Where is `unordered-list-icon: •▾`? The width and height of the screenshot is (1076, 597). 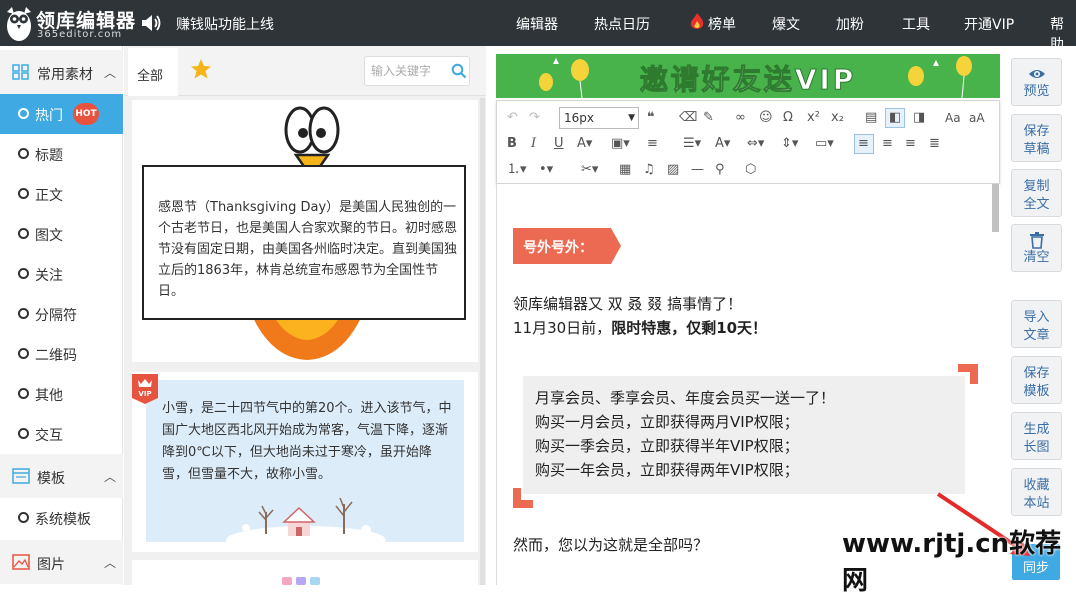
unordered-list-icon: •▾ is located at coordinates (546, 170).